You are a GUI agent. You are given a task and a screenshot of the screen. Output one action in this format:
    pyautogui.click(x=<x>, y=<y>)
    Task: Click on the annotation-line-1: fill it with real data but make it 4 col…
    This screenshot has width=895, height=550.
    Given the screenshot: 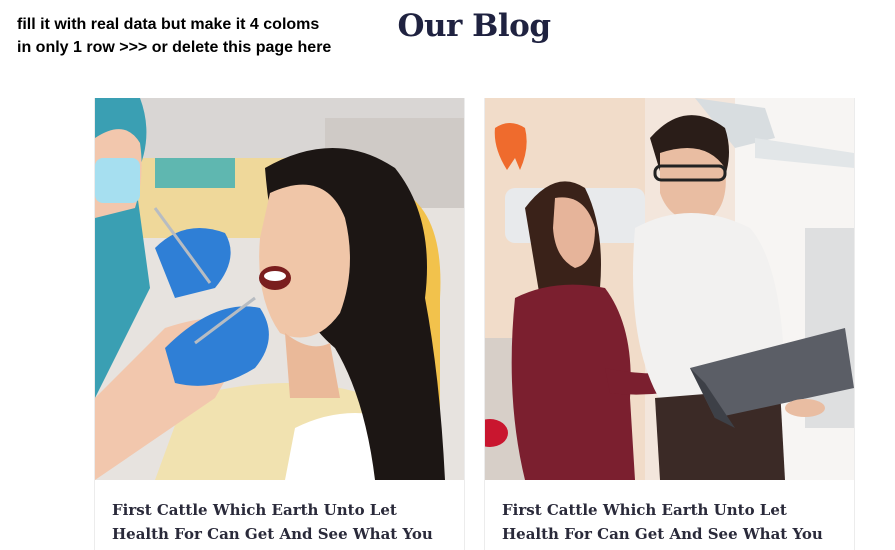 What is the action you would take?
    pyautogui.click(x=168, y=24)
    